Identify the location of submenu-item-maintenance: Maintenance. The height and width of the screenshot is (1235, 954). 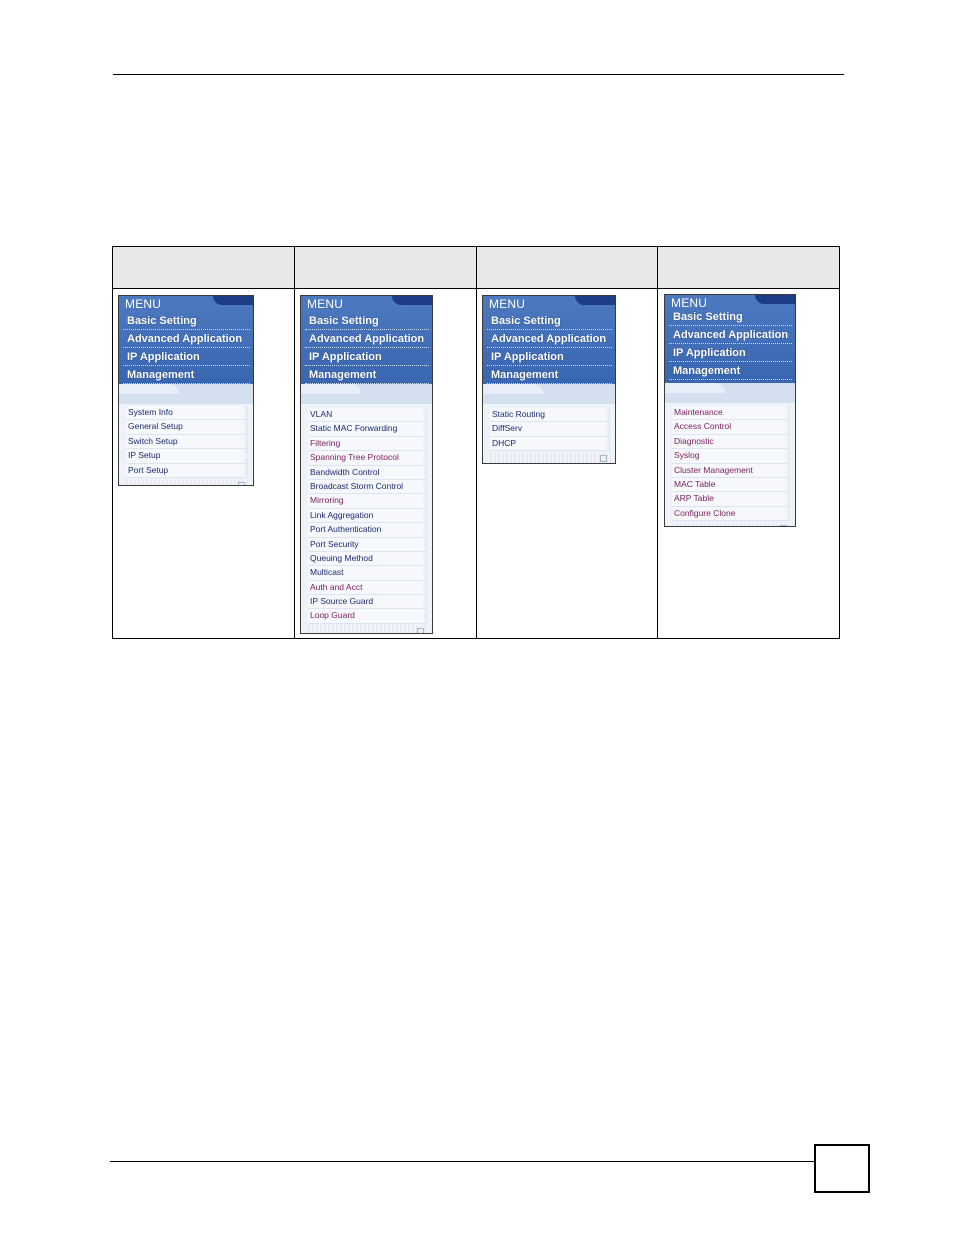
(731, 413).